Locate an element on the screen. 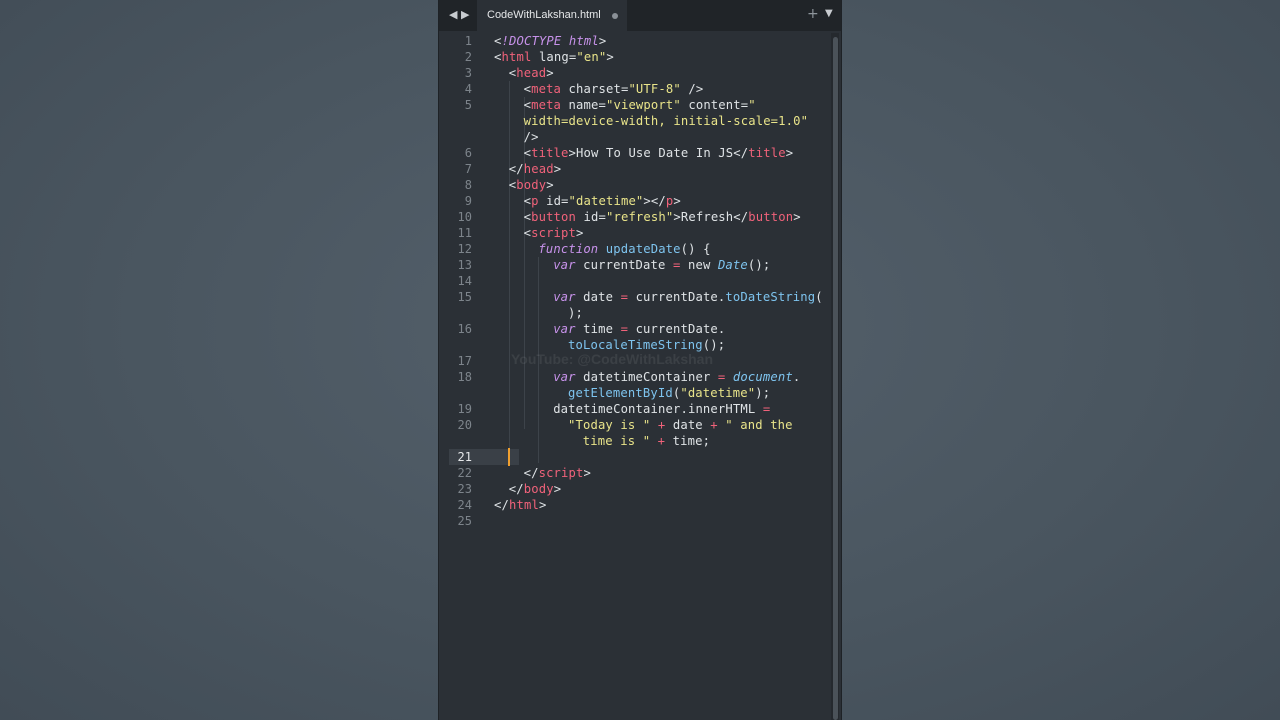 This screenshot has height=720, width=1280. line-number: 11 is located at coordinates (464, 233).